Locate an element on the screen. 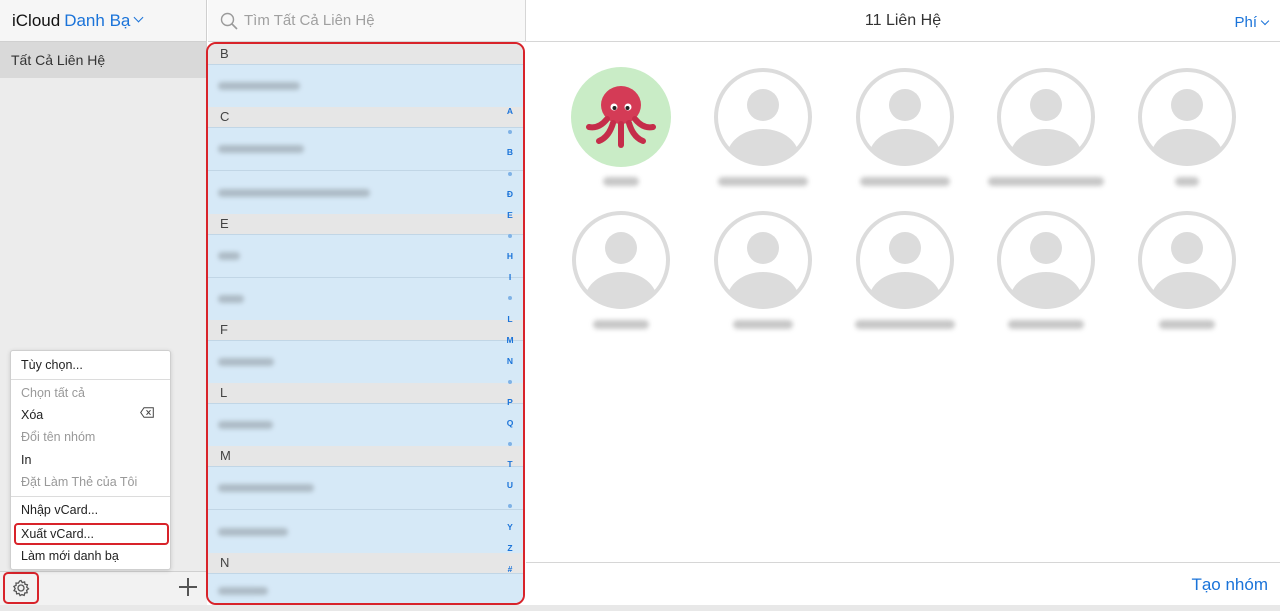  section-header-f: F is located at coordinates (365, 330).